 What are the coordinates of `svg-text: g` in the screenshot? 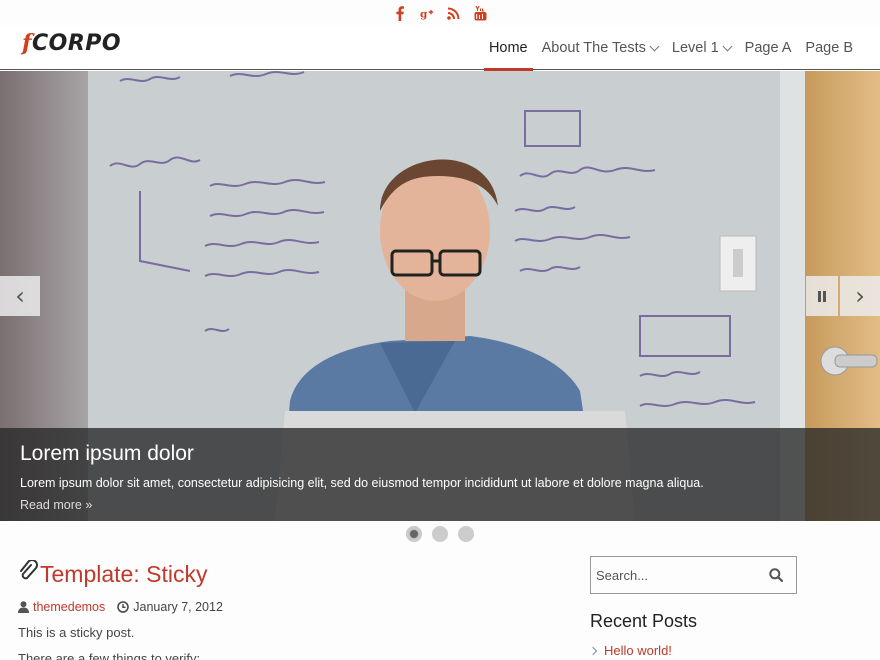 It's located at (424, 14).